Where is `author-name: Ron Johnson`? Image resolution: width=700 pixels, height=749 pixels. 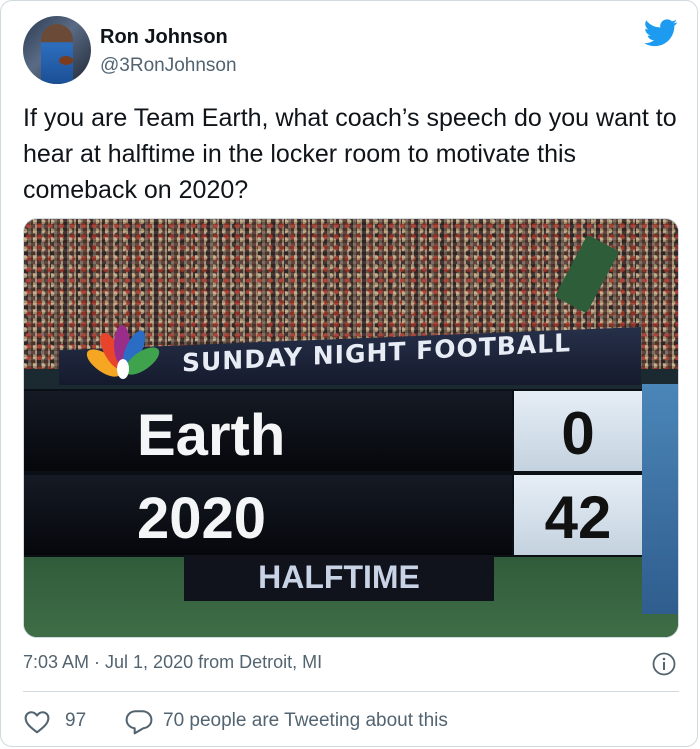 author-name: Ron Johnson is located at coordinates (164, 37).